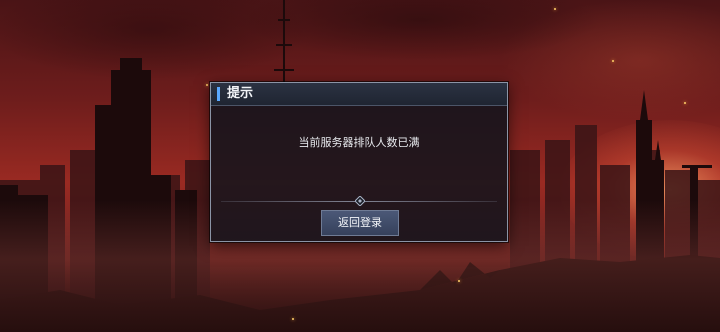 The height and width of the screenshot is (332, 720). What do you see at coordinates (360, 223) in the screenshot?
I see `return-to-login-button: 返回登录` at bounding box center [360, 223].